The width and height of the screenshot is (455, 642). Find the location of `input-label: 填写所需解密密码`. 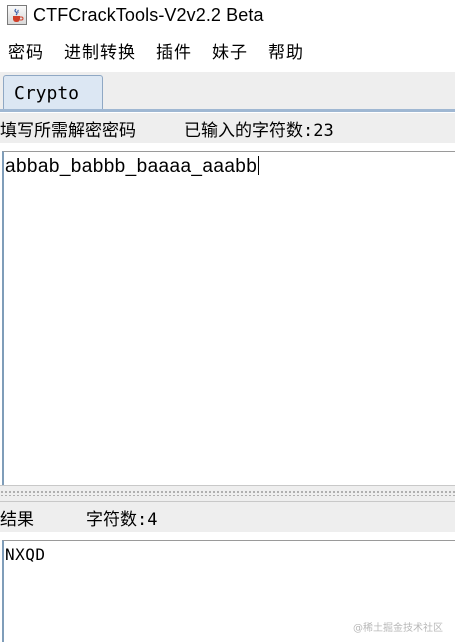

input-label: 填写所需解密密码 is located at coordinates (68, 130).